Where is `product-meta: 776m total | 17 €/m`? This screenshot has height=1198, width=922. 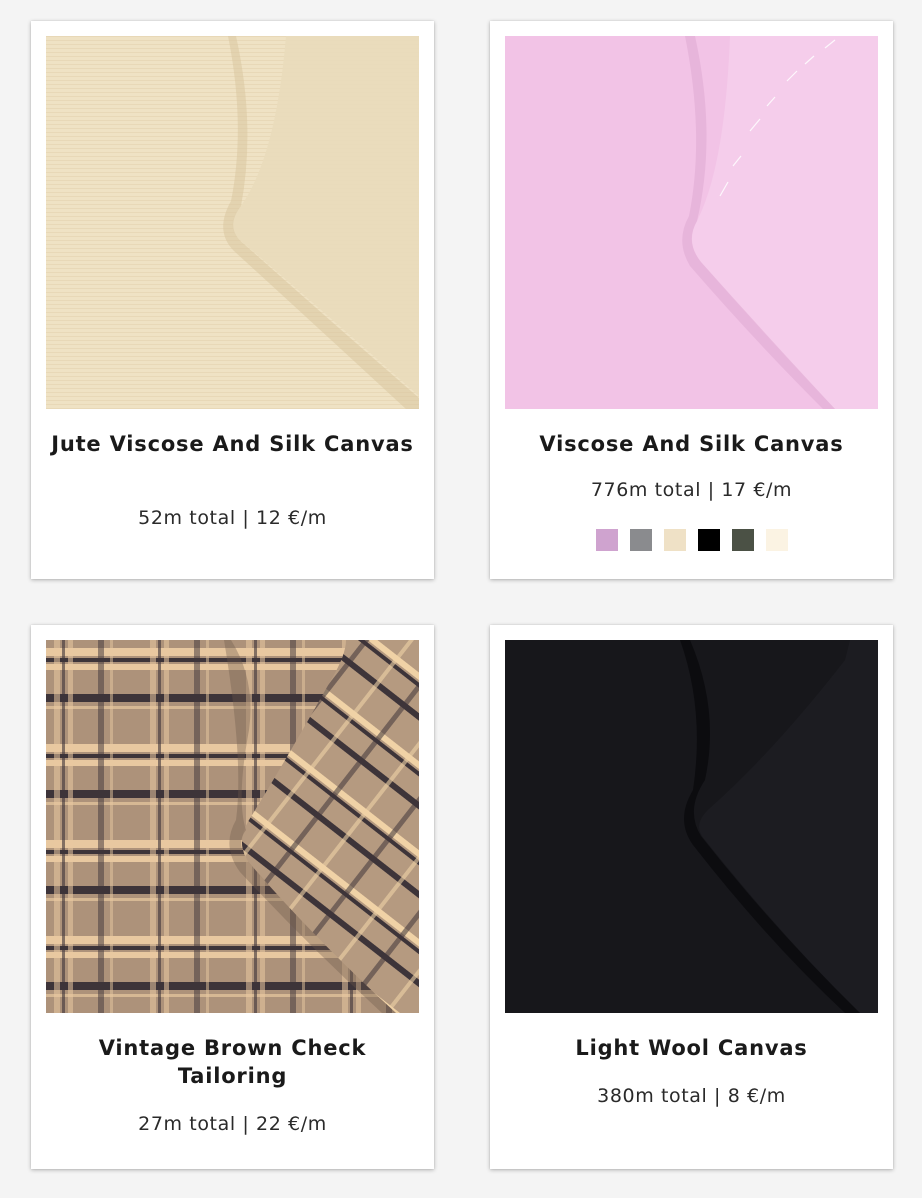
product-meta: 776m total | 17 €/m is located at coordinates (691, 490).